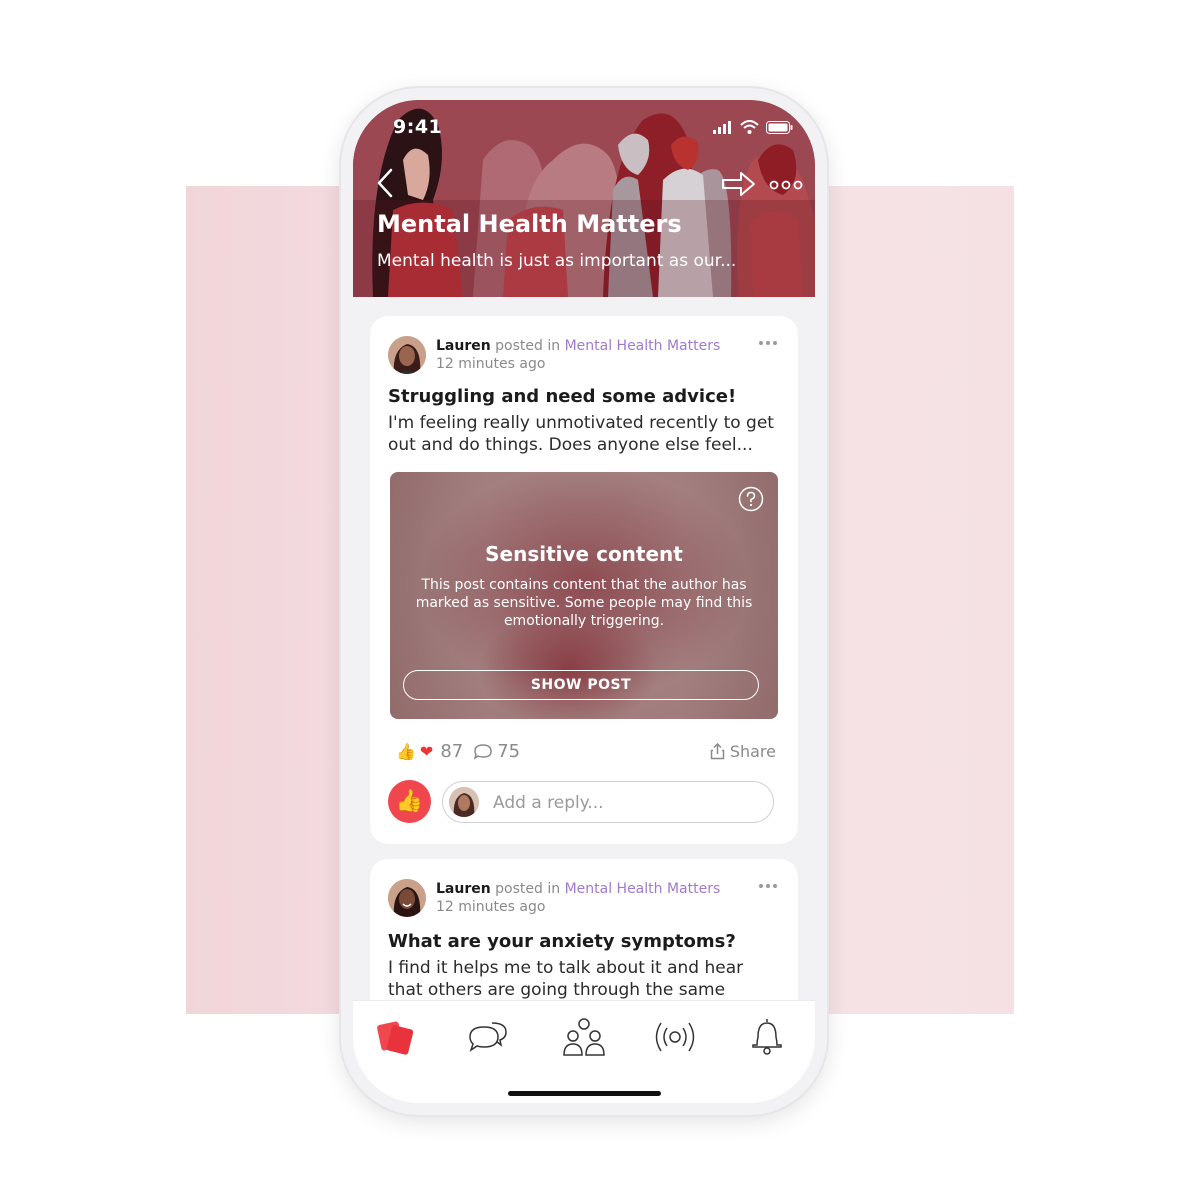 This screenshot has height=1200, width=1200. What do you see at coordinates (397, 1037) in the screenshot?
I see `cards-icon` at bounding box center [397, 1037].